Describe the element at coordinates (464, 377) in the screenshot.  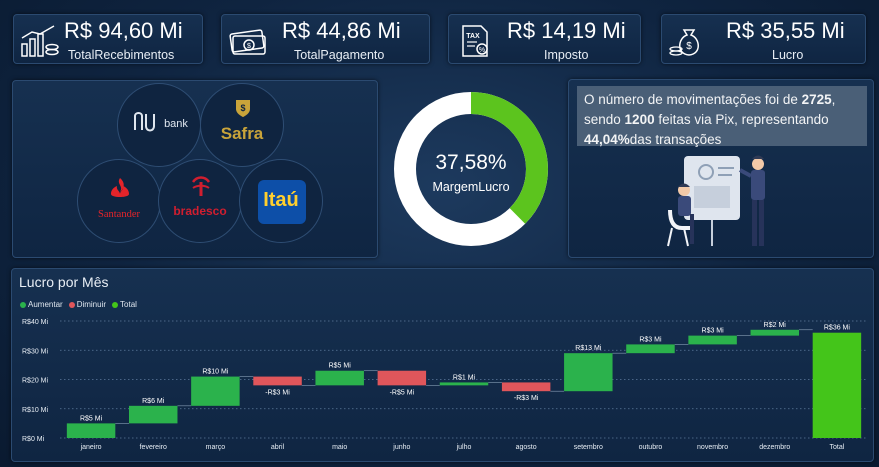
I see `data-label: R$1 Mi` at that location.